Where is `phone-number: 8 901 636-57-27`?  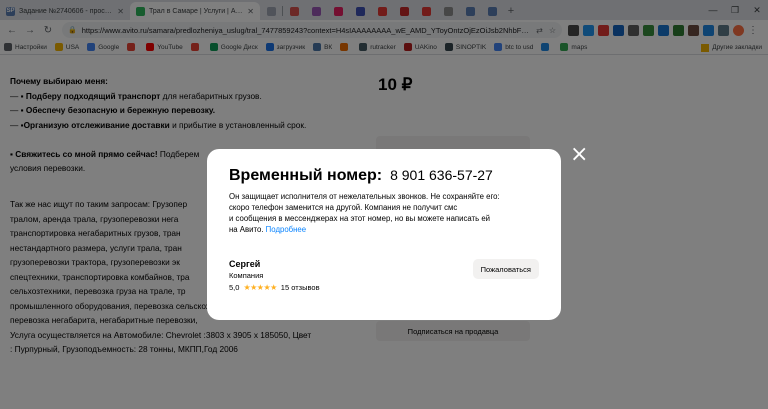
phone-number: 8 901 636-57-27 is located at coordinates (441, 175).